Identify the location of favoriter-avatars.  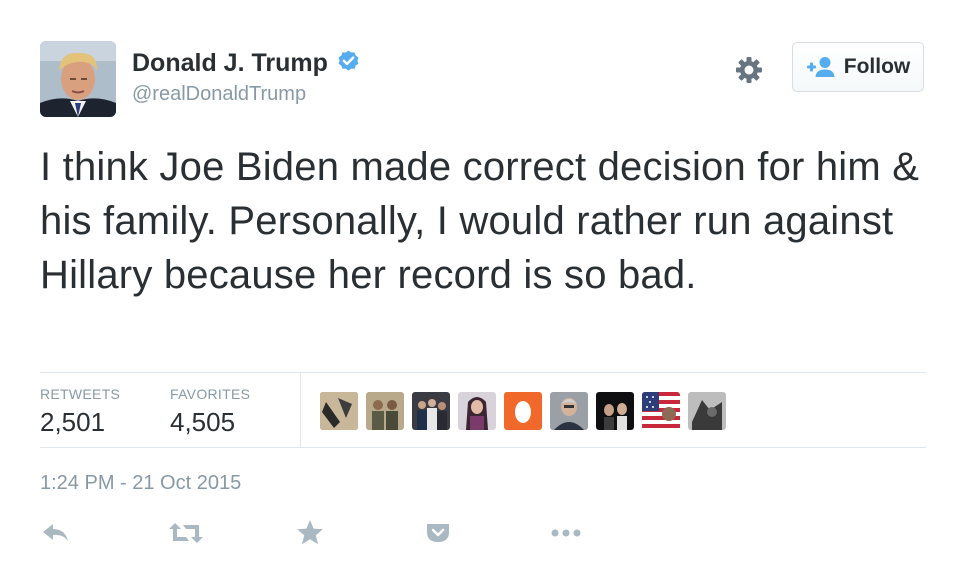
(523, 411).